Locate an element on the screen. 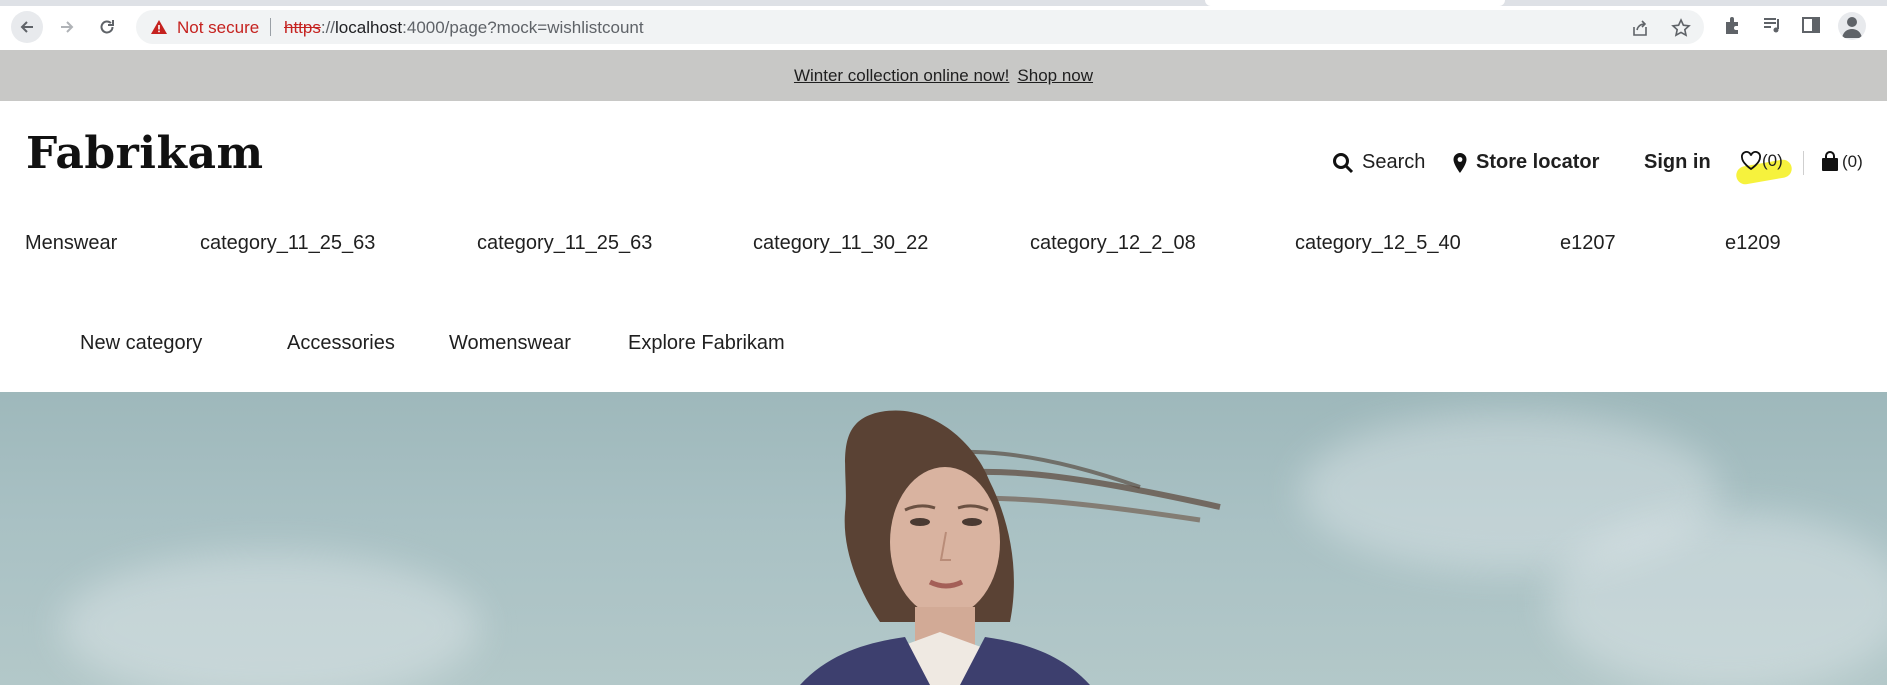 The width and height of the screenshot is (1887, 685). nav-new-category: New category is located at coordinates (141, 343).